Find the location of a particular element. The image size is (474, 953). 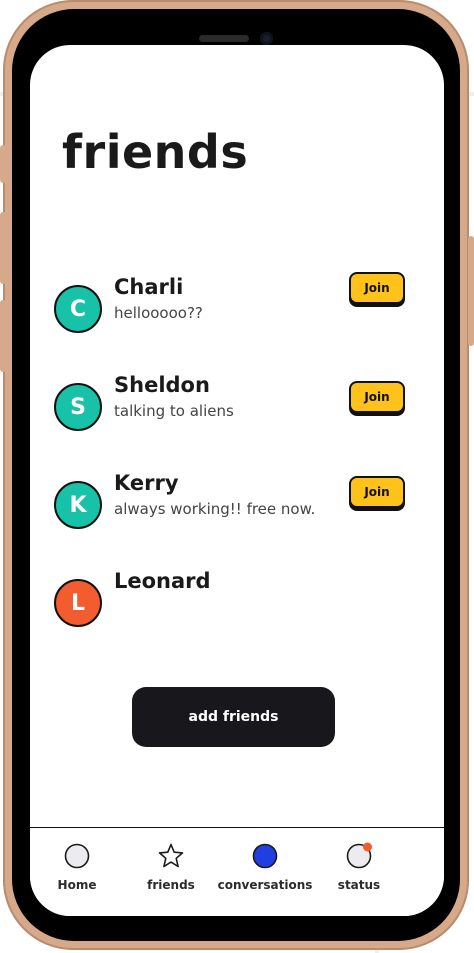

bottom-nav: Home friends conversations status is located at coordinates (237, 871).